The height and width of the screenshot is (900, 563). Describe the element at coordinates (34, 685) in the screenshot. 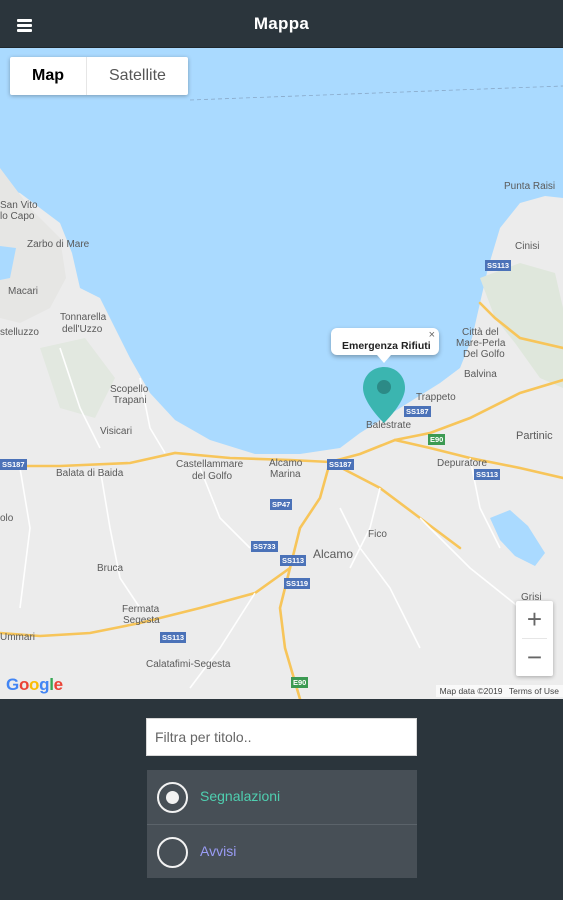

I see `google-logo: Google` at that location.